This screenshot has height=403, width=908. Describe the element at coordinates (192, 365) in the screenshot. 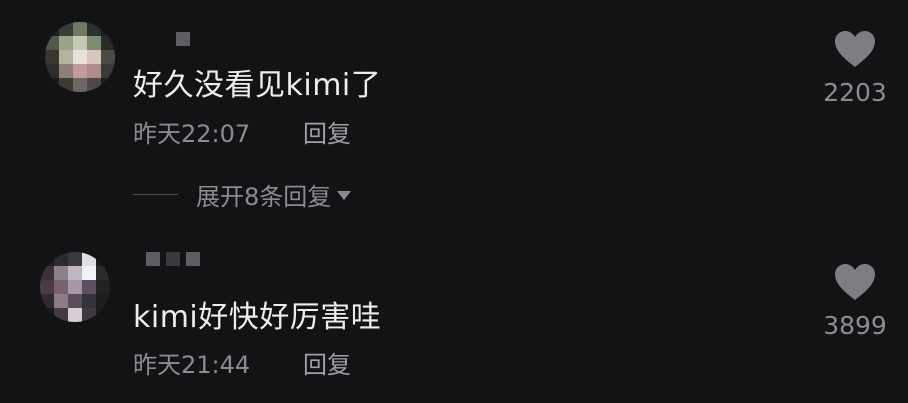

I see `comment-time: 昨天21:44` at that location.